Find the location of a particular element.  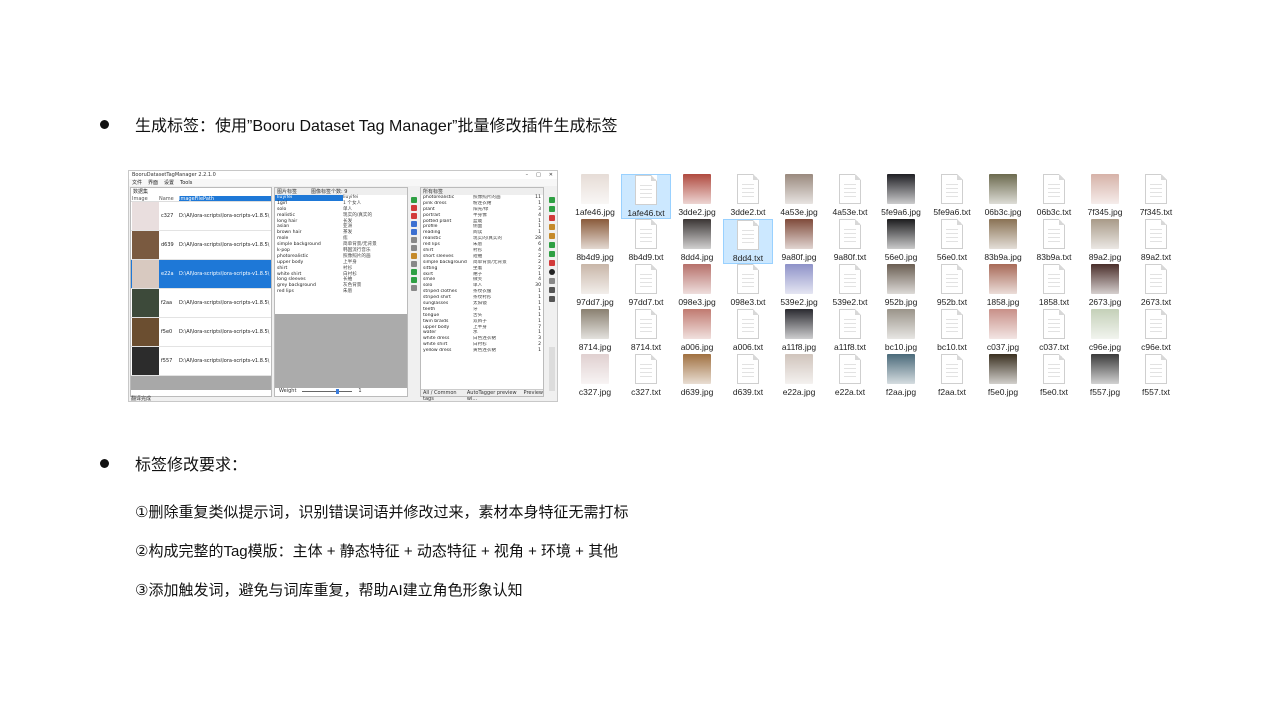

col-name: Name is located at coordinates (169, 199).